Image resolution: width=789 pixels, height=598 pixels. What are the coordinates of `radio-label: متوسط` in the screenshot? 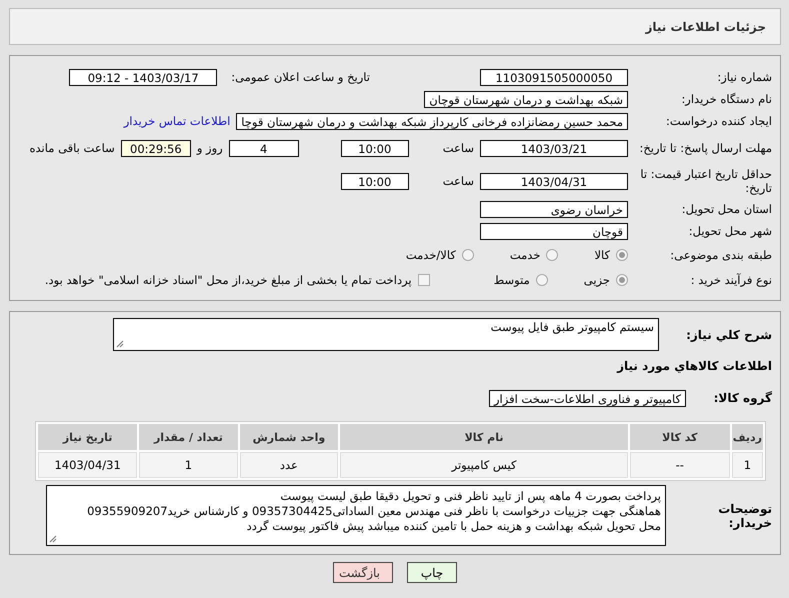 It's located at (512, 280).